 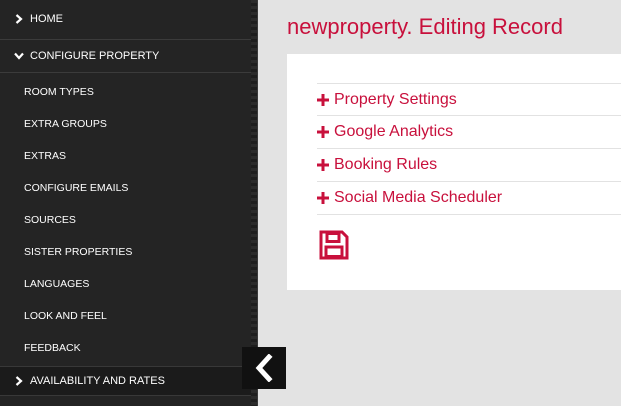 I want to click on sidebar-item-feedback: FEEDBACK, so click(x=126, y=348).